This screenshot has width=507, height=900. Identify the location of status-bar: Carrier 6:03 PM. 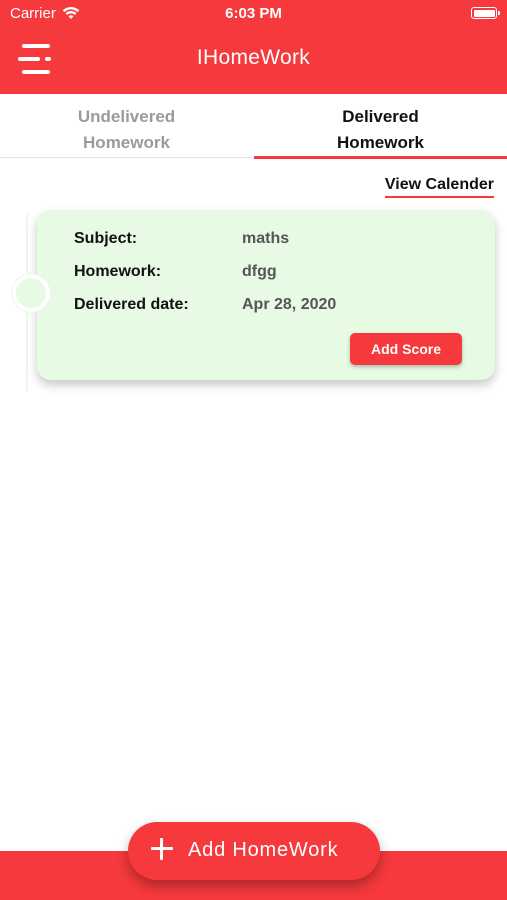
(253, 14).